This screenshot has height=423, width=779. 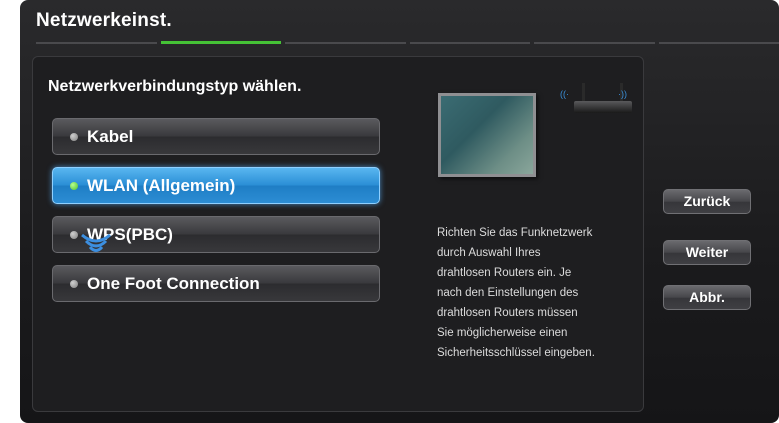 What do you see at coordinates (220, 42) in the screenshot?
I see `step-2-active` at bounding box center [220, 42].